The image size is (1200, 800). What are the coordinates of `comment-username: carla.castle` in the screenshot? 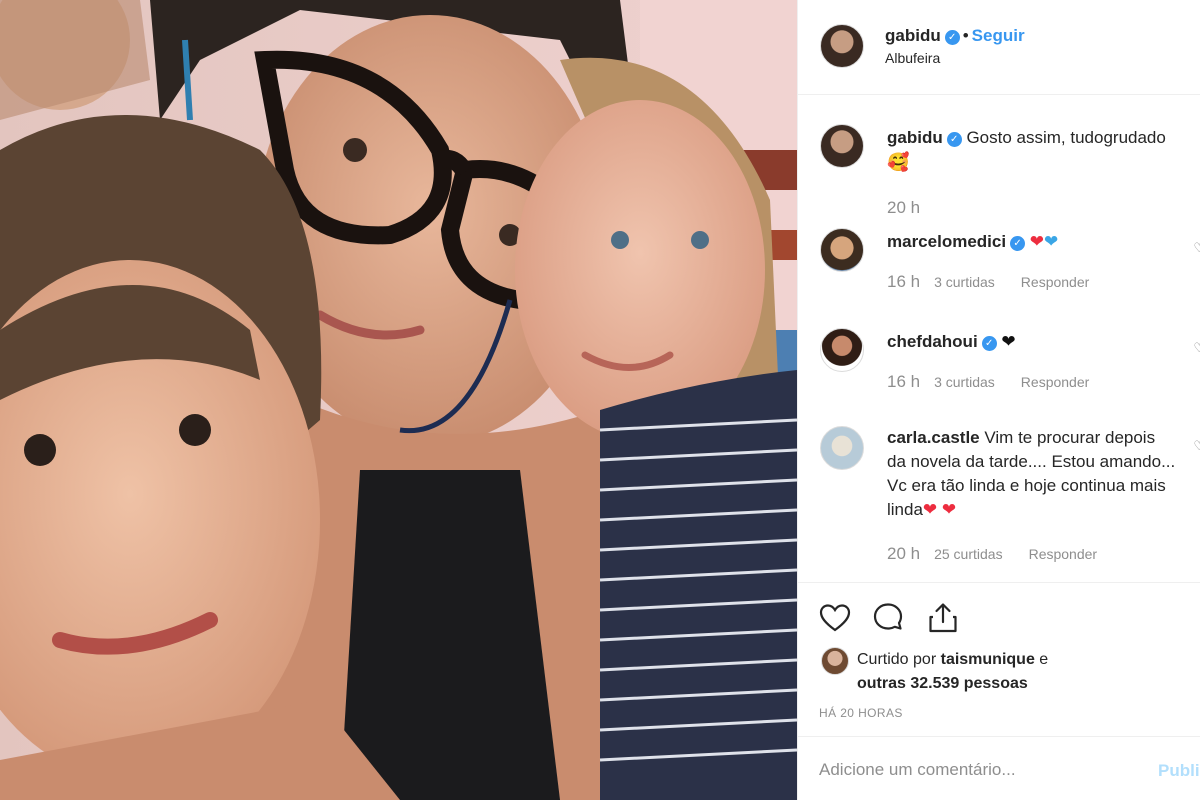 It's located at (933, 437).